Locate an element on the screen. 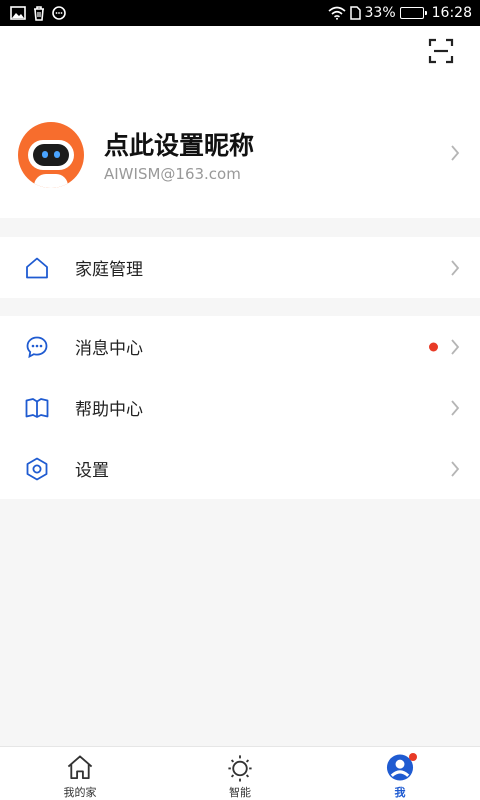 The height and width of the screenshot is (800, 480). tab-my-home: 我的家 is located at coordinates (80, 773).